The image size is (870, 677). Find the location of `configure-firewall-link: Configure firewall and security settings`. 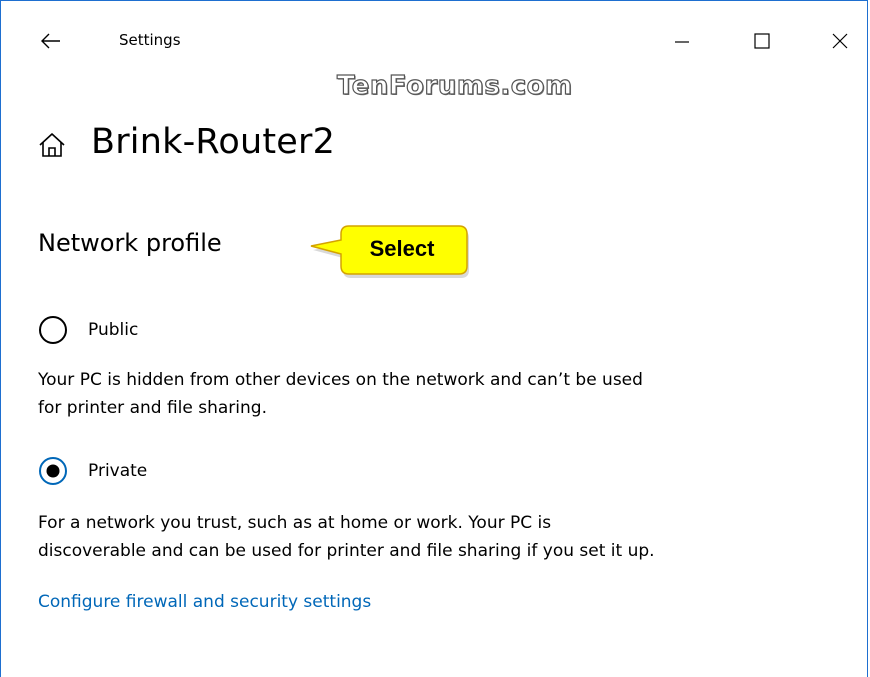

configure-firewall-link: Configure firewall and security settings is located at coordinates (204, 602).